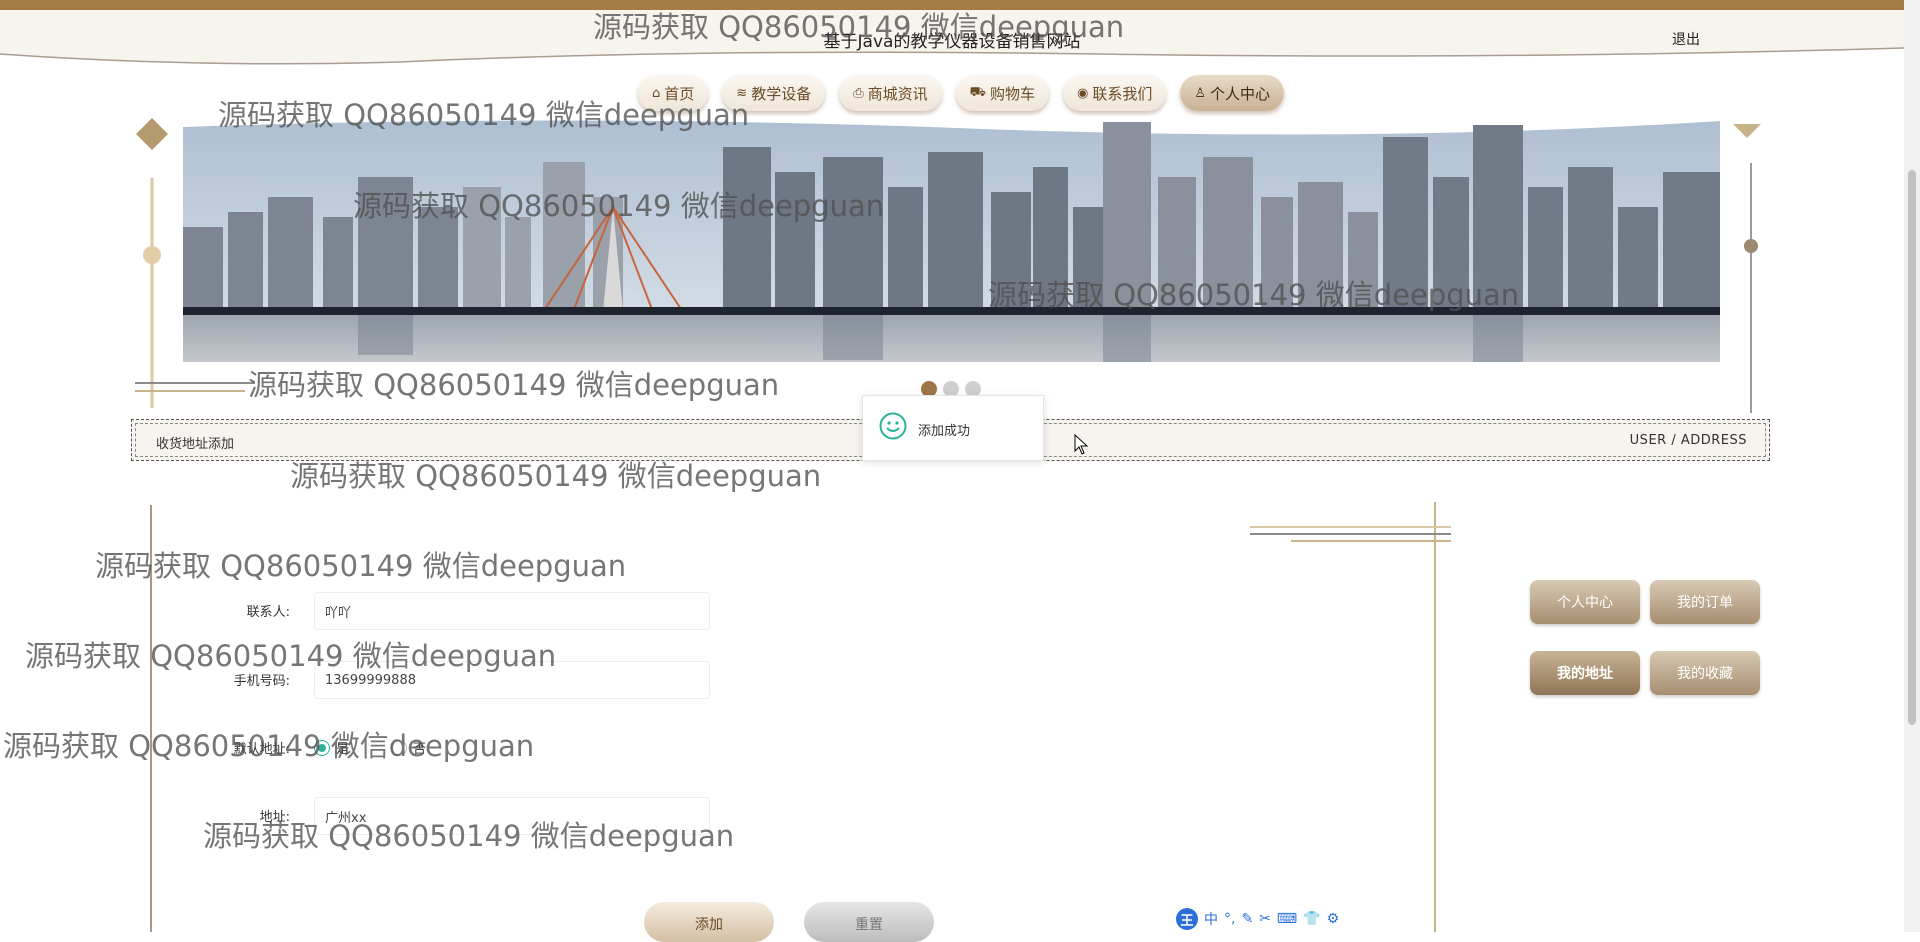 The width and height of the screenshot is (1920, 942). What do you see at coordinates (261, 749) in the screenshot?
I see `default-address-label: 默认地址:` at bounding box center [261, 749].